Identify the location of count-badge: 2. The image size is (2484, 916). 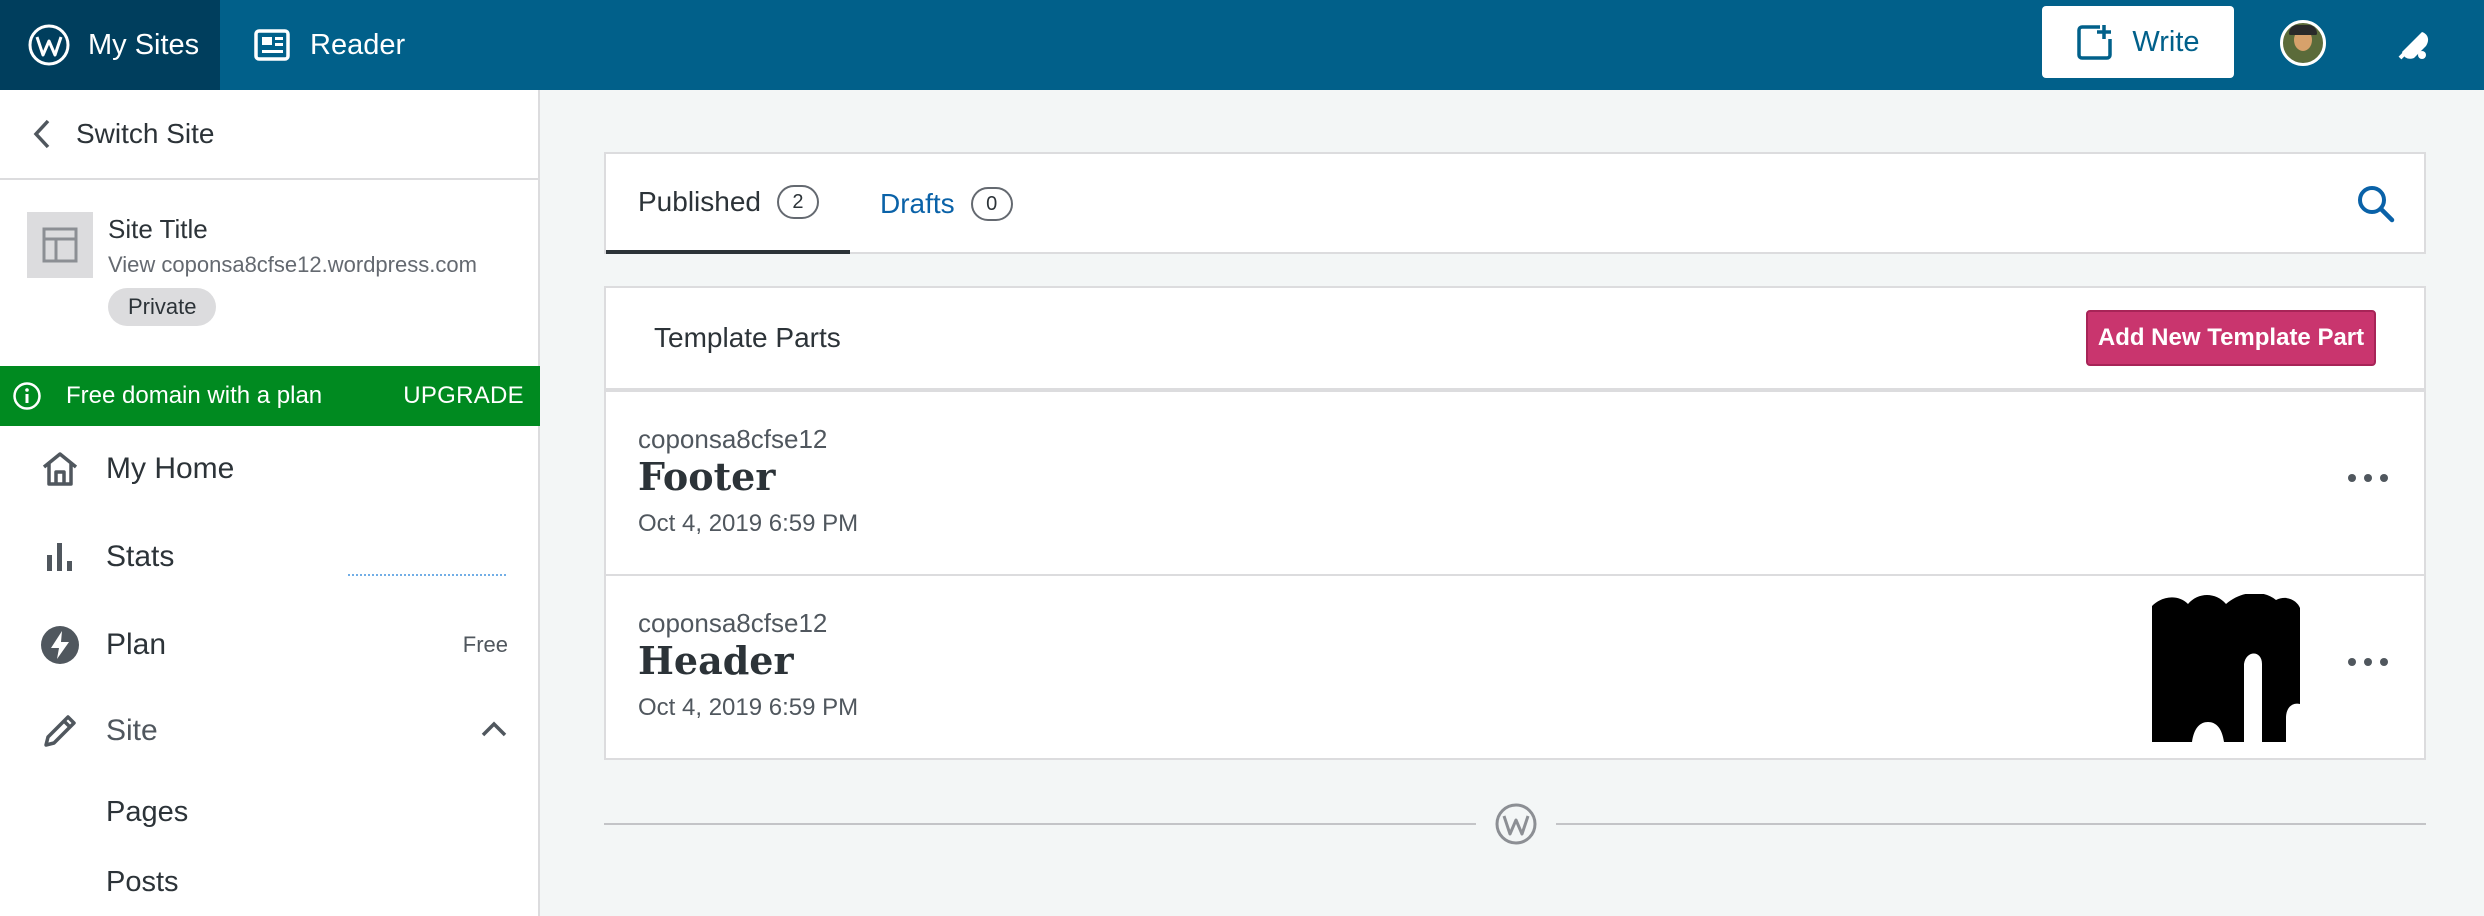
(797, 202).